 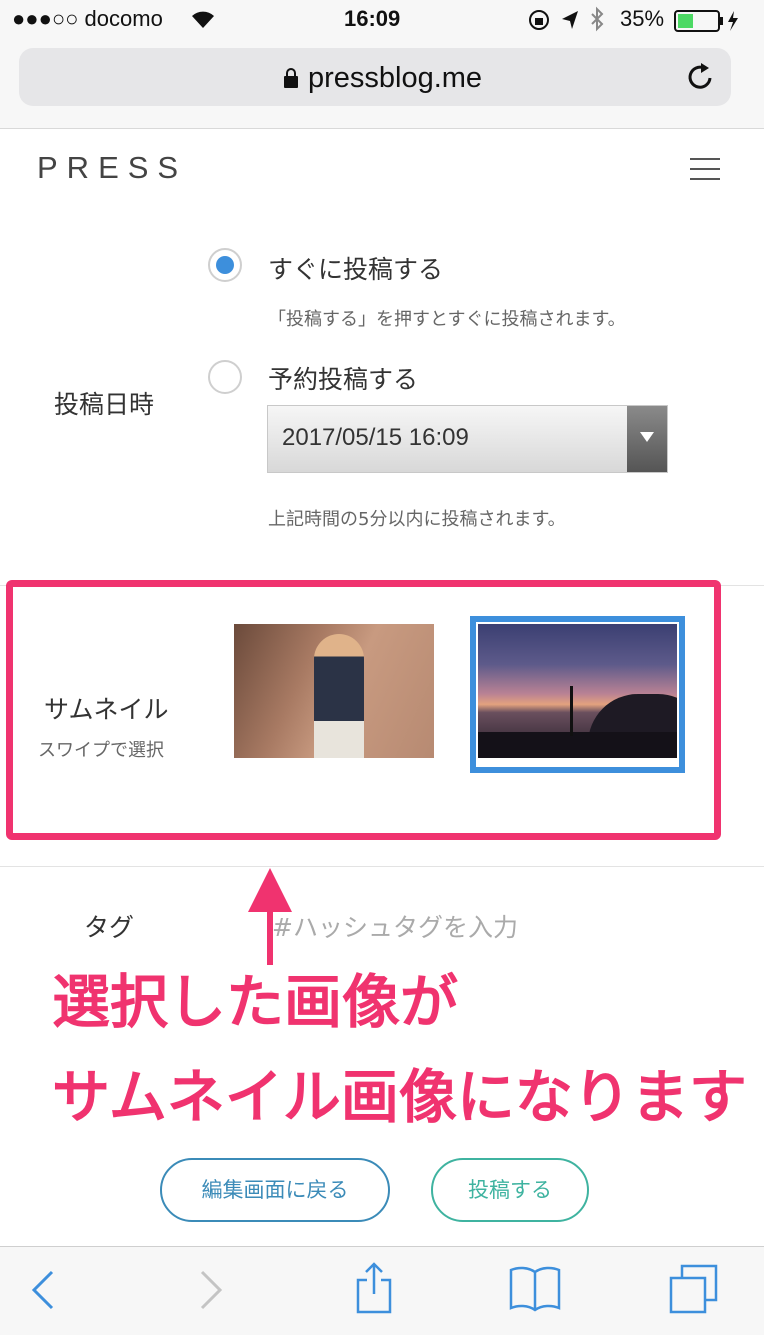 What do you see at coordinates (597, 19) in the screenshot?
I see `bluetooth-icon` at bounding box center [597, 19].